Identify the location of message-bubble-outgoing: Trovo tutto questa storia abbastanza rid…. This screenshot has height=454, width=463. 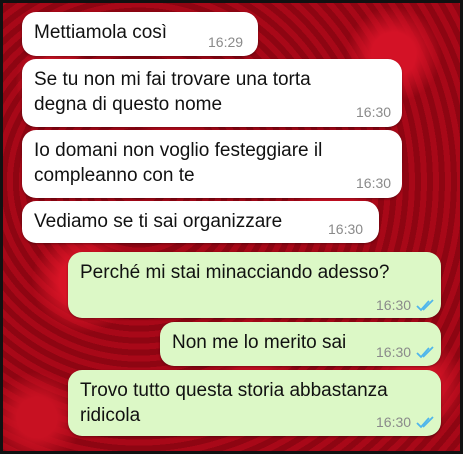
(254, 403).